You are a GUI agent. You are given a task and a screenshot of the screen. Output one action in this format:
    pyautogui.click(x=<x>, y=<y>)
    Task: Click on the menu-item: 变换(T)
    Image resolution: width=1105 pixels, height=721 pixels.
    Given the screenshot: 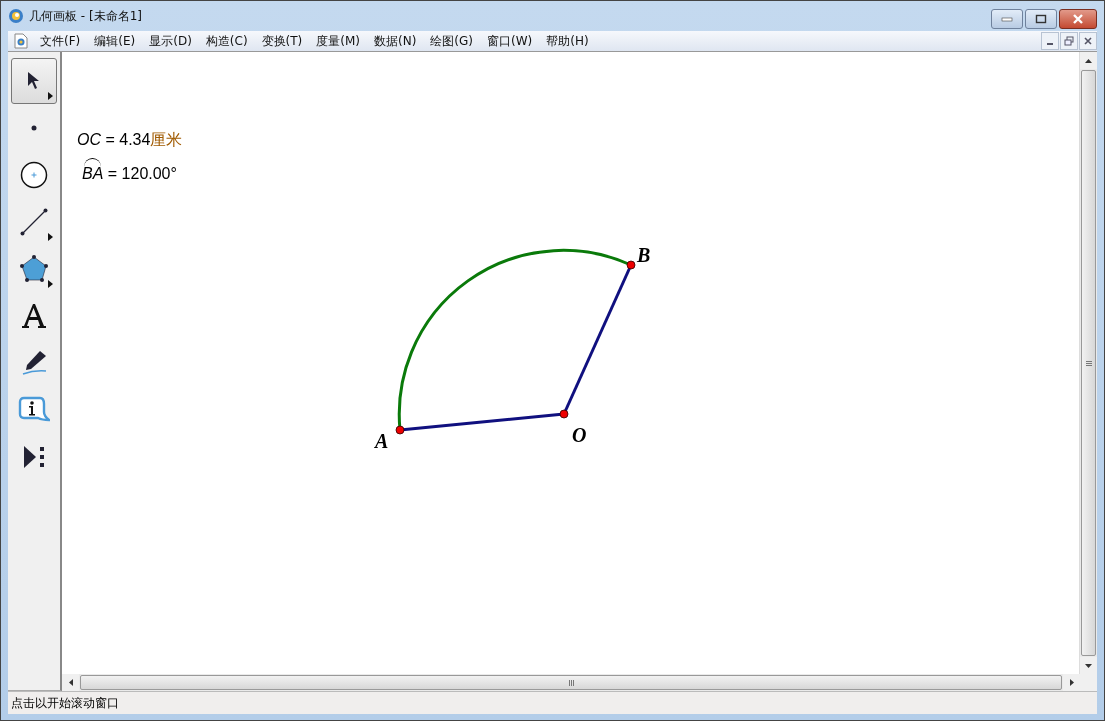 What is the action you would take?
    pyautogui.click(x=283, y=41)
    